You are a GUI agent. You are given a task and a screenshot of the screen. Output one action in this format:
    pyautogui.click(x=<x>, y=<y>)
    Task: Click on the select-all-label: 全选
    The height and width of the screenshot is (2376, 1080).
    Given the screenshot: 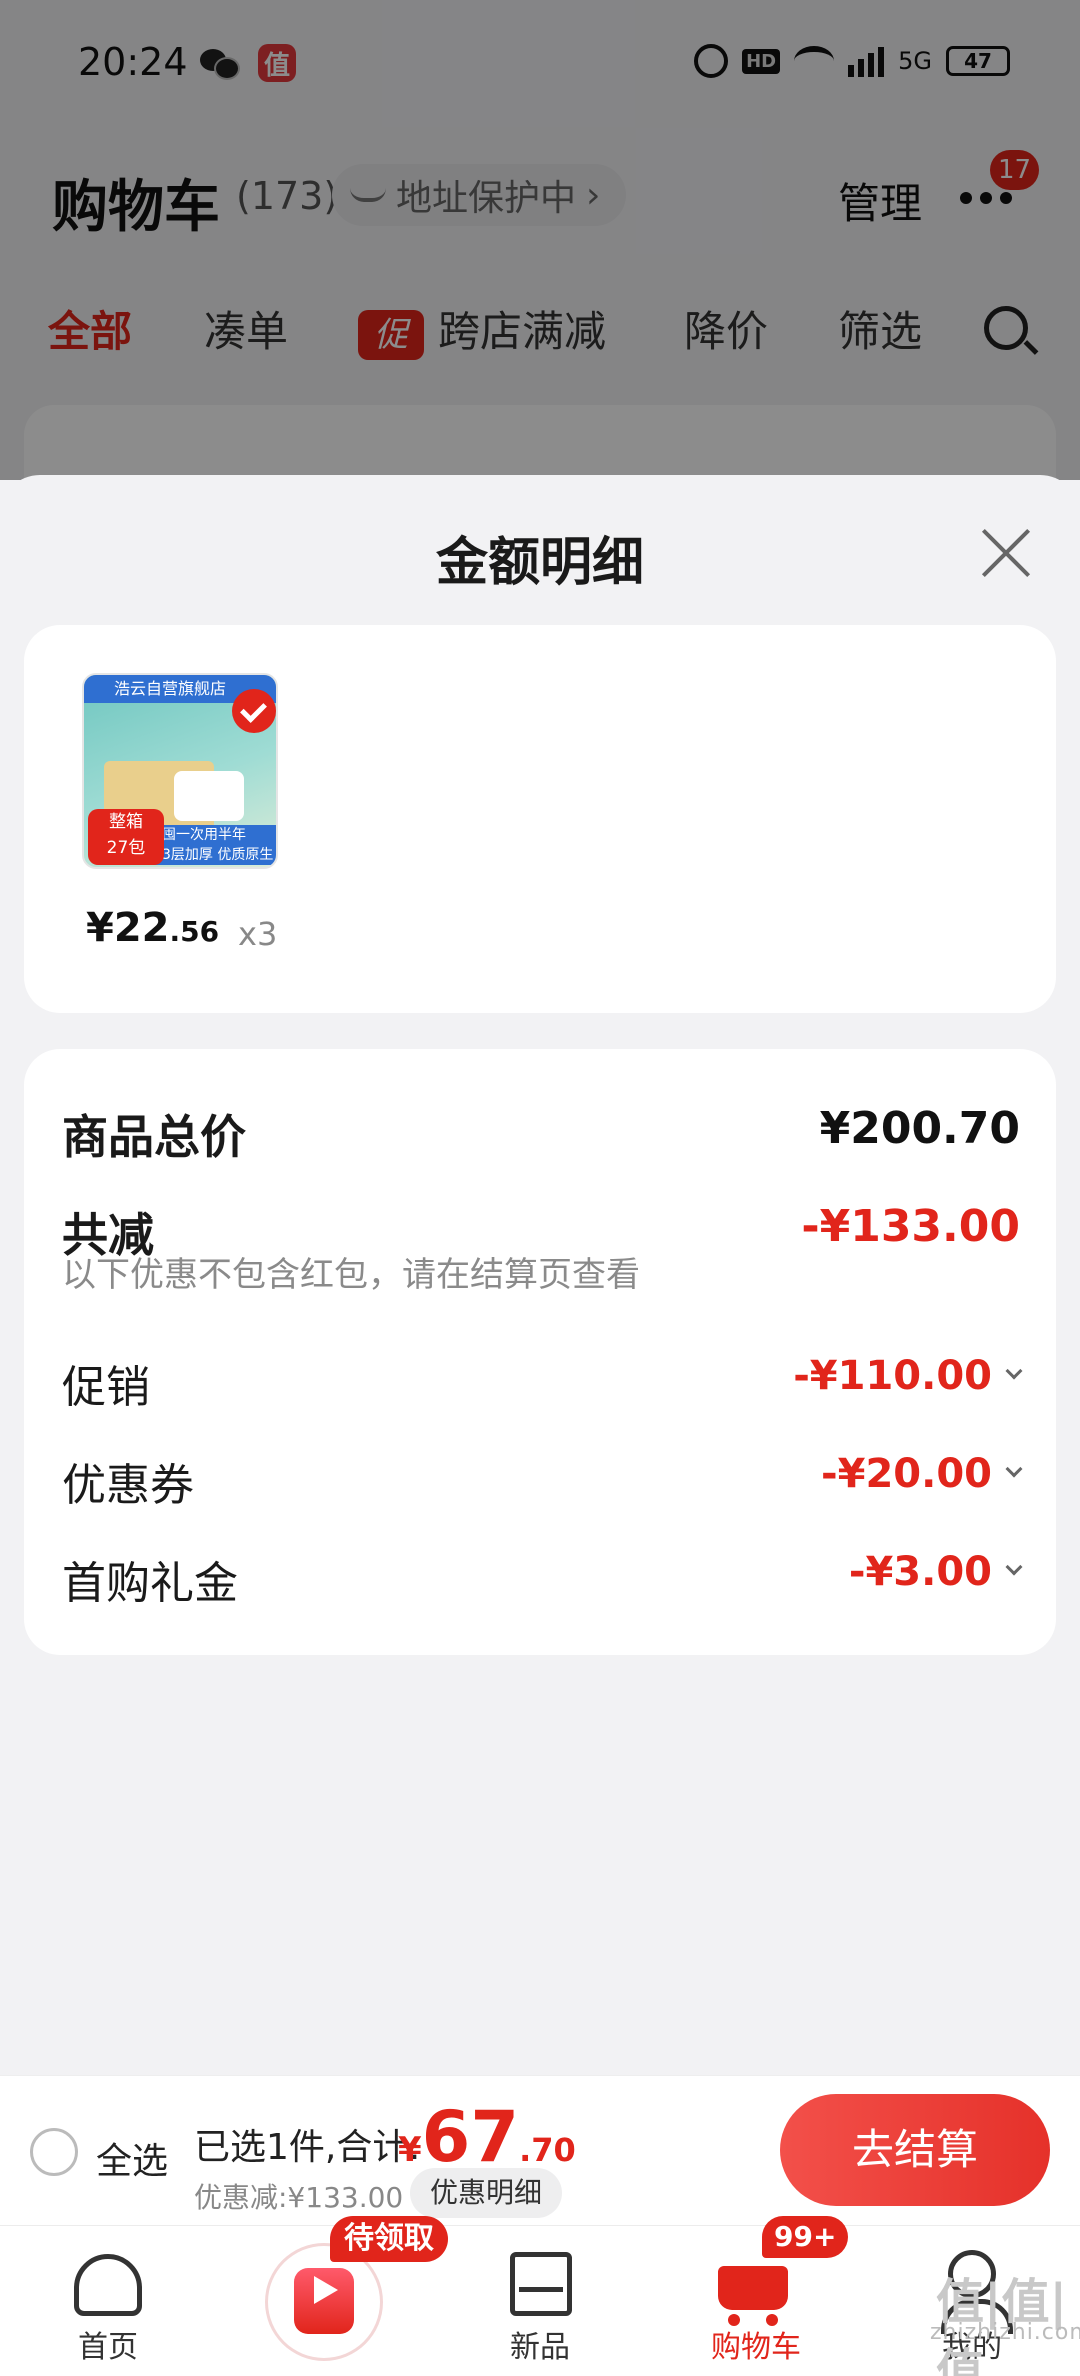 What is the action you would take?
    pyautogui.click(x=132, y=2158)
    